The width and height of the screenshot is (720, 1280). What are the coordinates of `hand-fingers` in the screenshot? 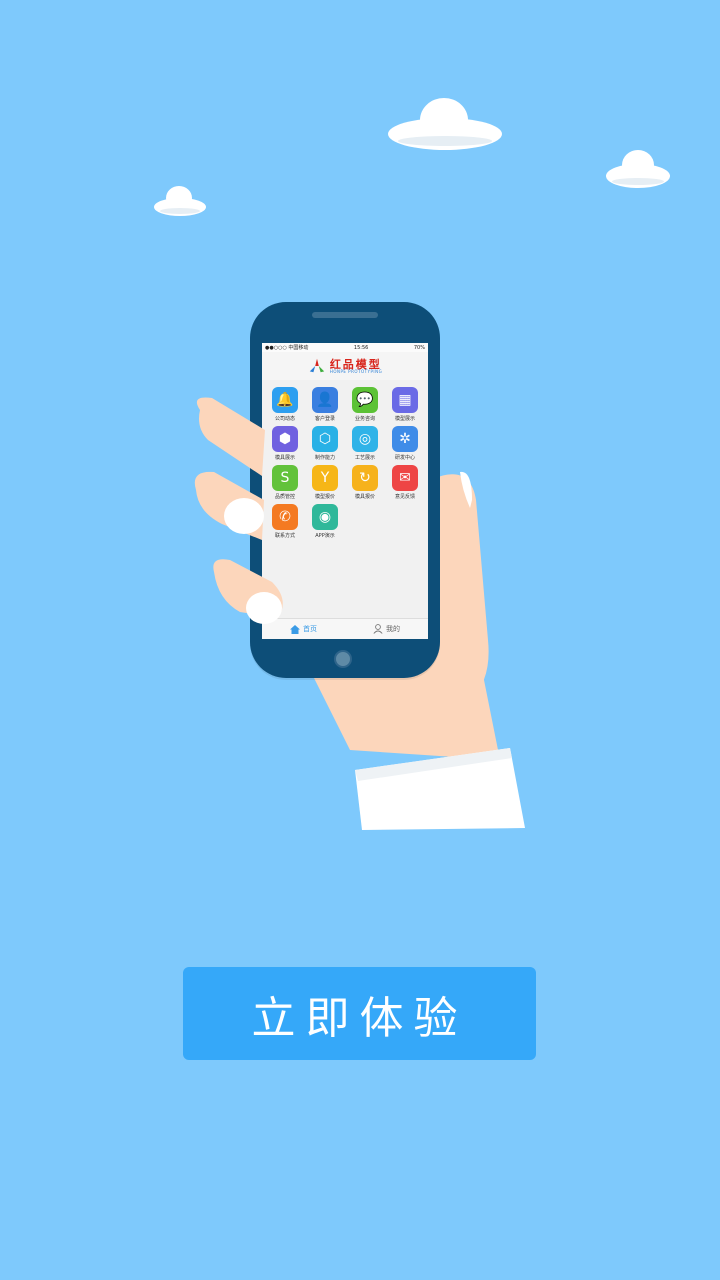 It's located at (238, 510).